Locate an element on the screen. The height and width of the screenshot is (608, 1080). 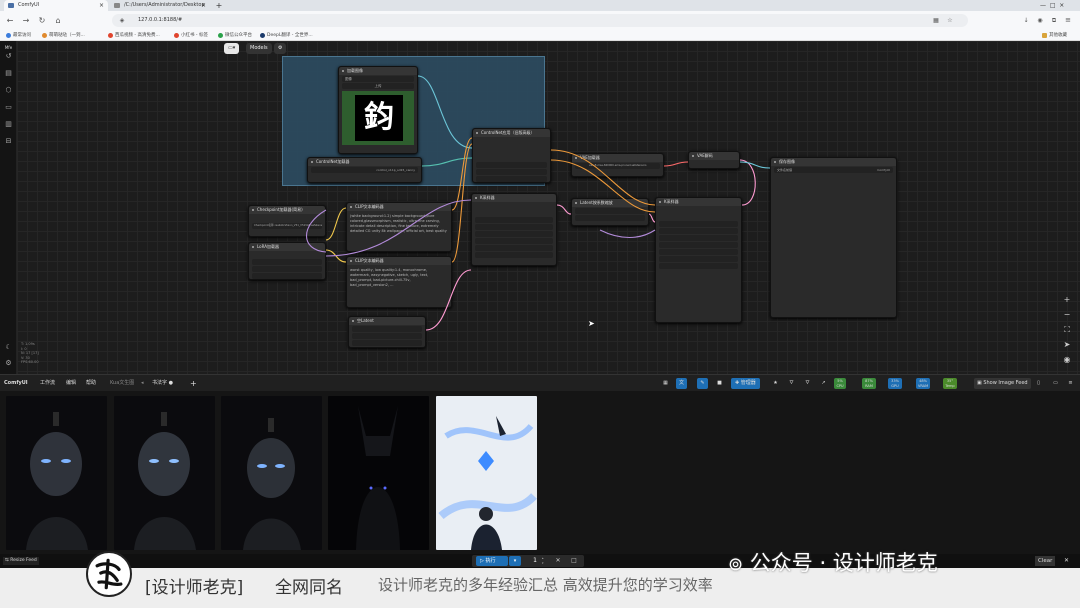
home-icon: ⌂ is located at coordinates (58, 20).